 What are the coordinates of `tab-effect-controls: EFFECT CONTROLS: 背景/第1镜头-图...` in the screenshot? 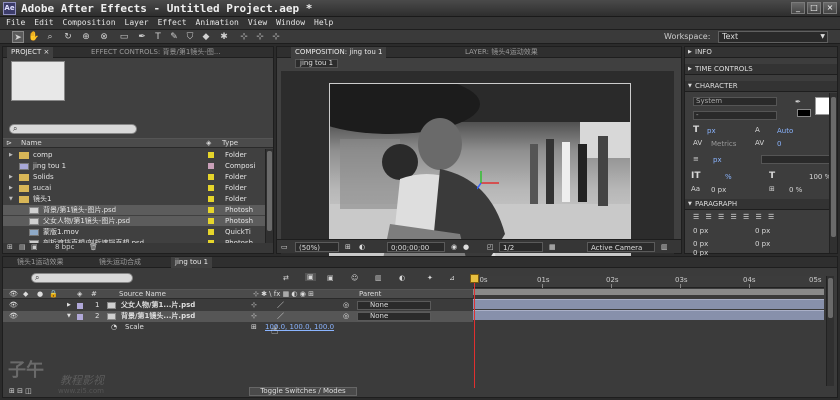 It's located at (156, 52).